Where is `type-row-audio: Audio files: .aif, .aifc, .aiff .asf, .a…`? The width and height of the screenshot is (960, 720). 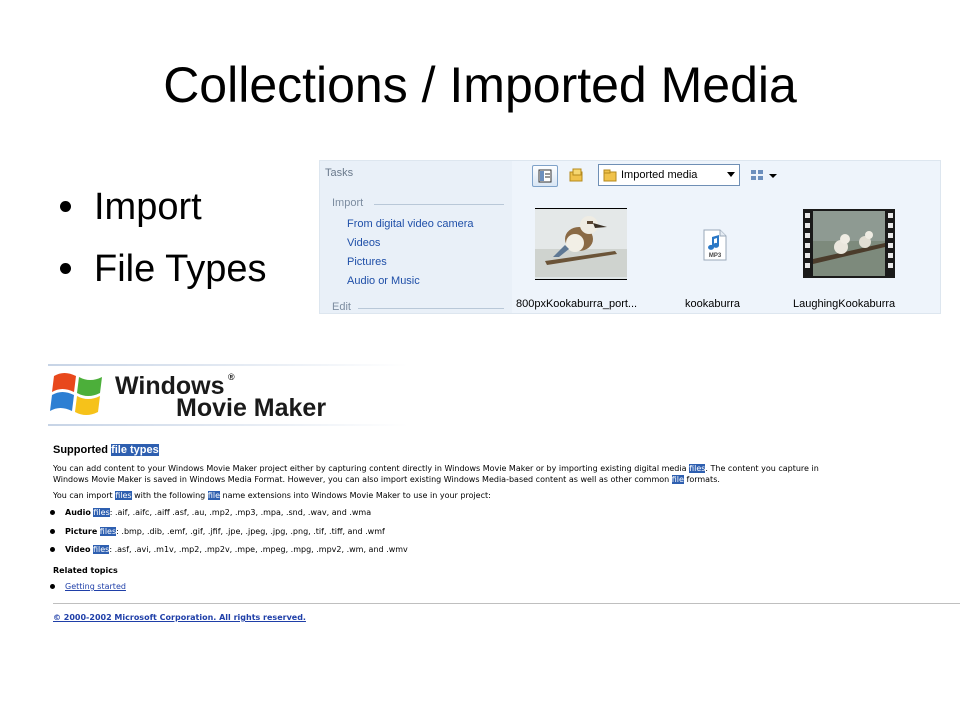 type-row-audio: Audio files: .aif, .aifc, .aiff .asf, .a… is located at coordinates (218, 512).